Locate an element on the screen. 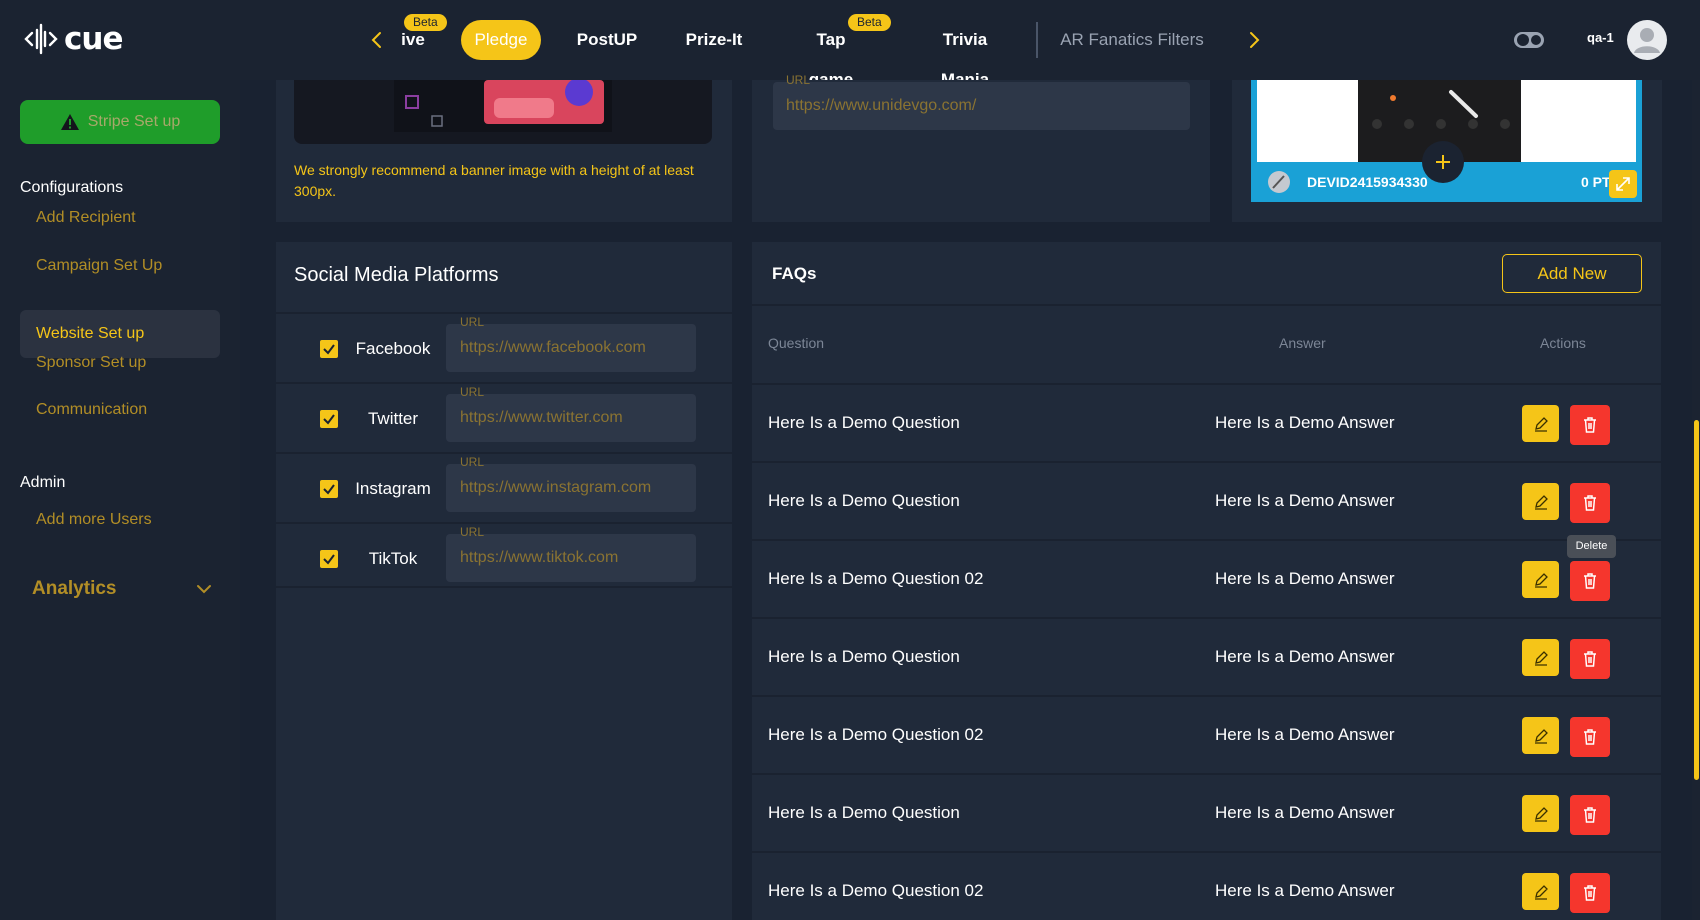  social-media-title: Social Media Platforms is located at coordinates (396, 275).